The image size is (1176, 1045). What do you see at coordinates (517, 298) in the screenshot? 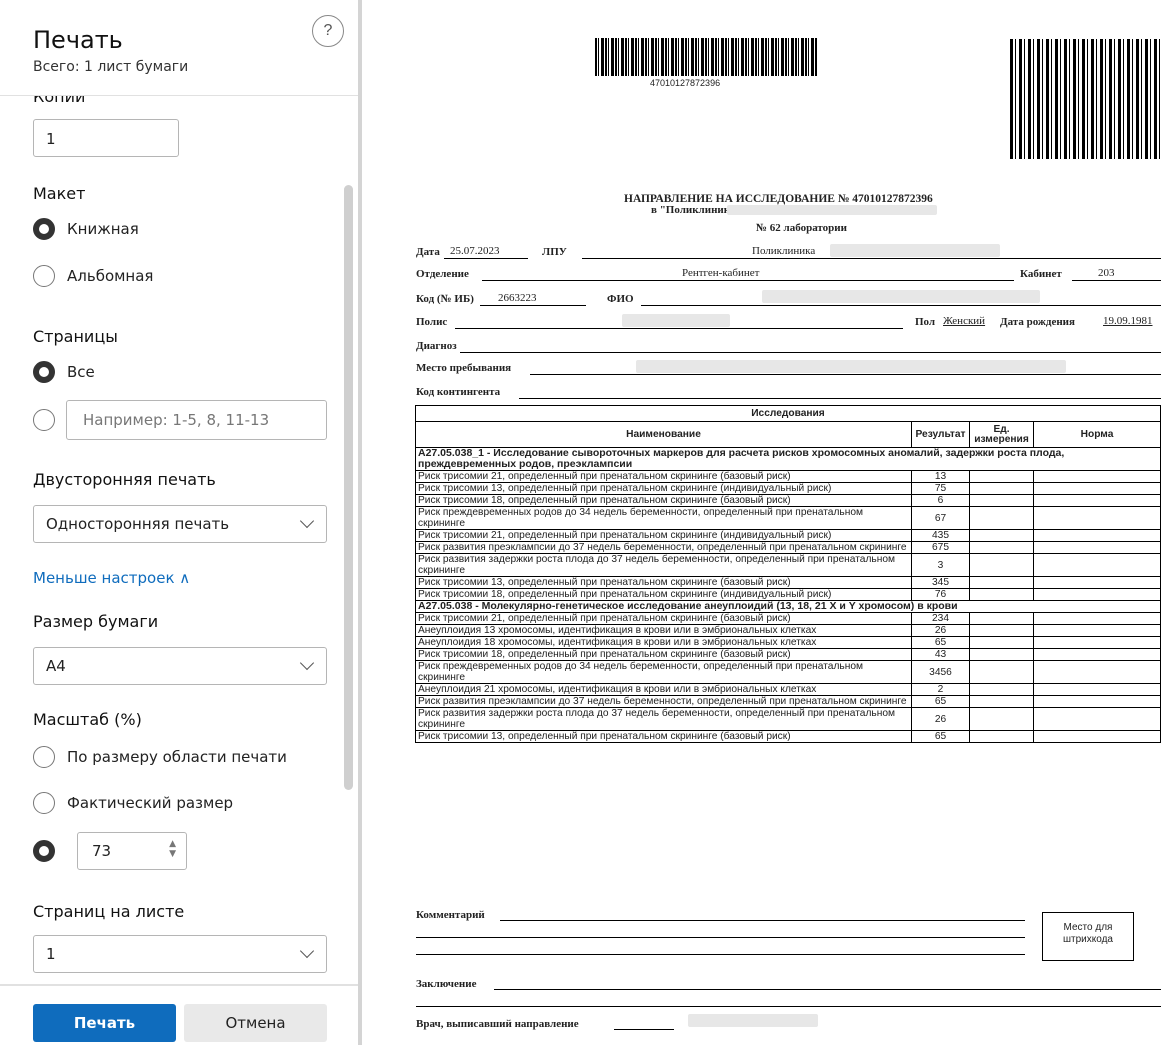
I see `record-code-value: 2663223` at bounding box center [517, 298].